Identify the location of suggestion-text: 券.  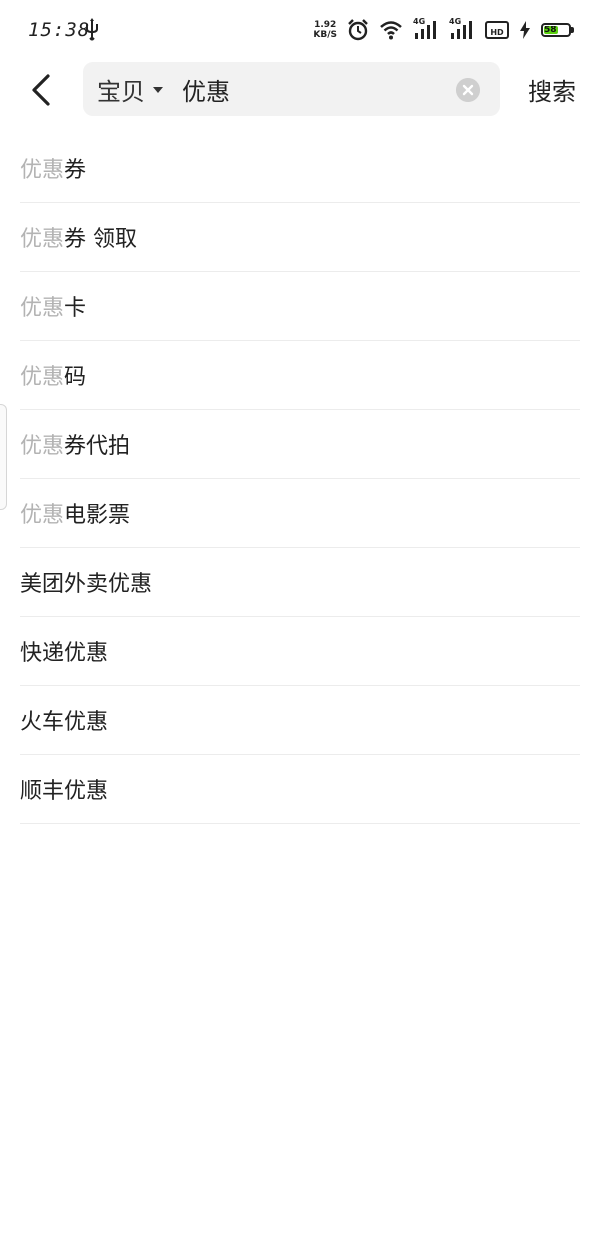
(75, 170).